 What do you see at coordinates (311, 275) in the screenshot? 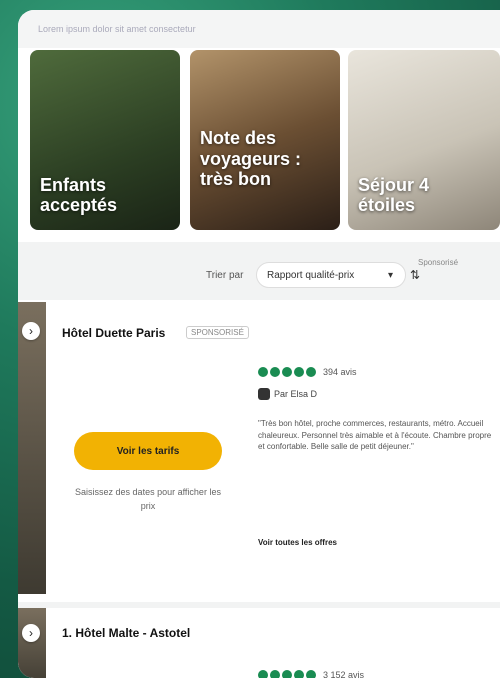
I see `sort-selected-value: Rapport qualité-prix` at bounding box center [311, 275].